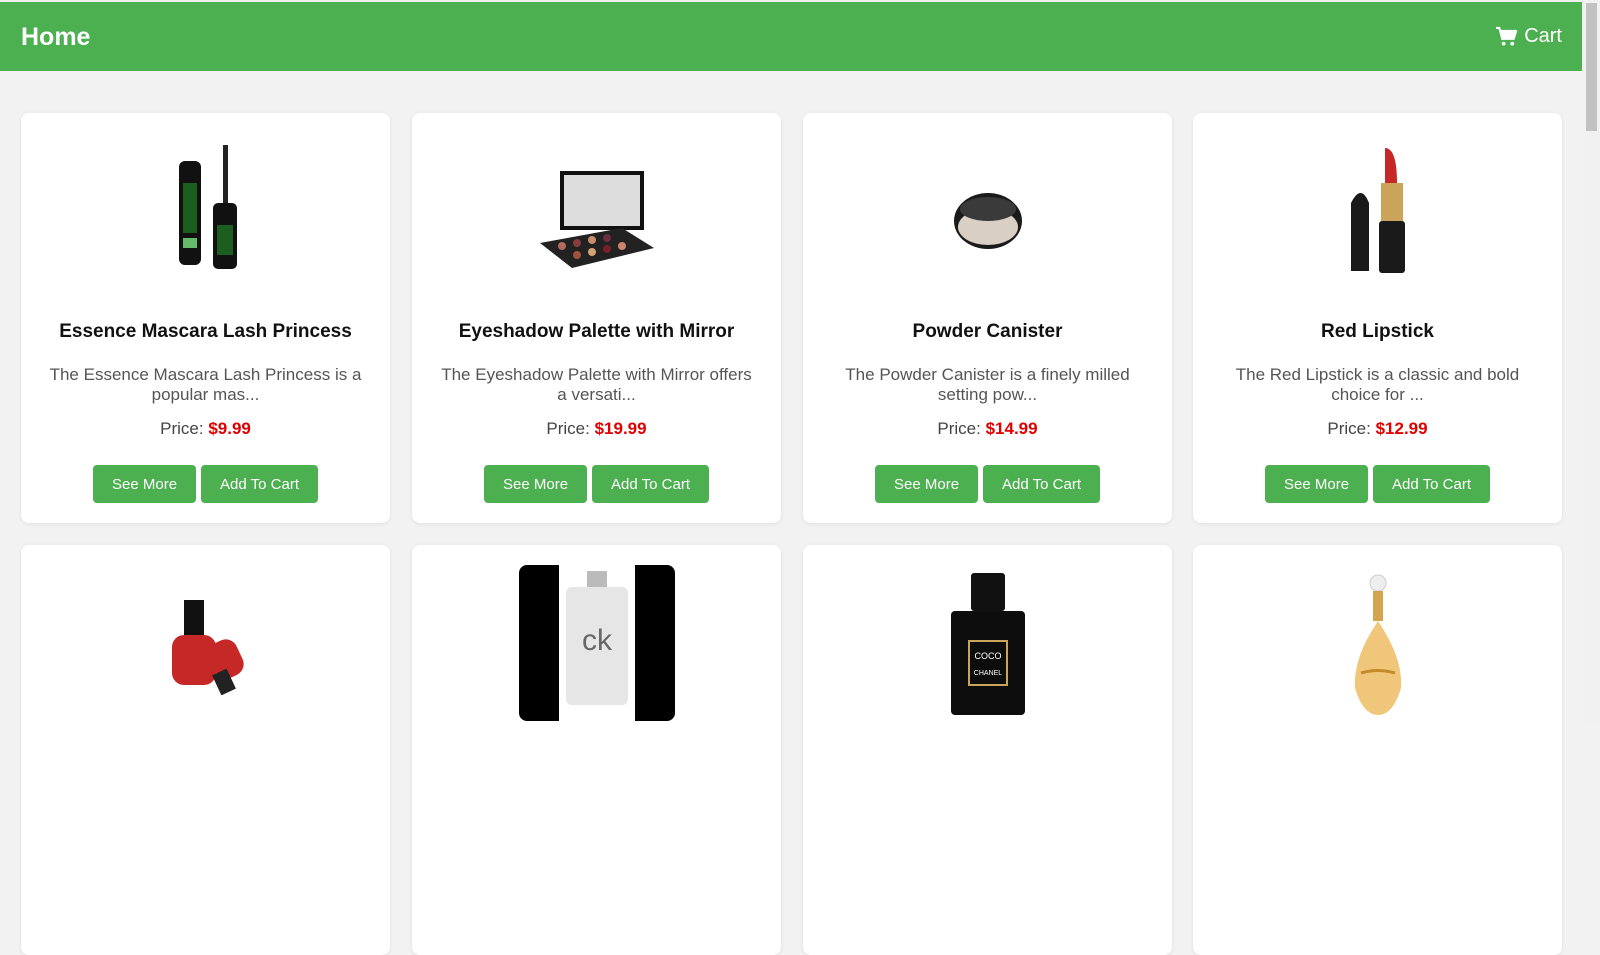 The width and height of the screenshot is (1600, 955). Describe the element at coordinates (596, 220) in the screenshot. I see `eyeshadow-palette-image` at that location.